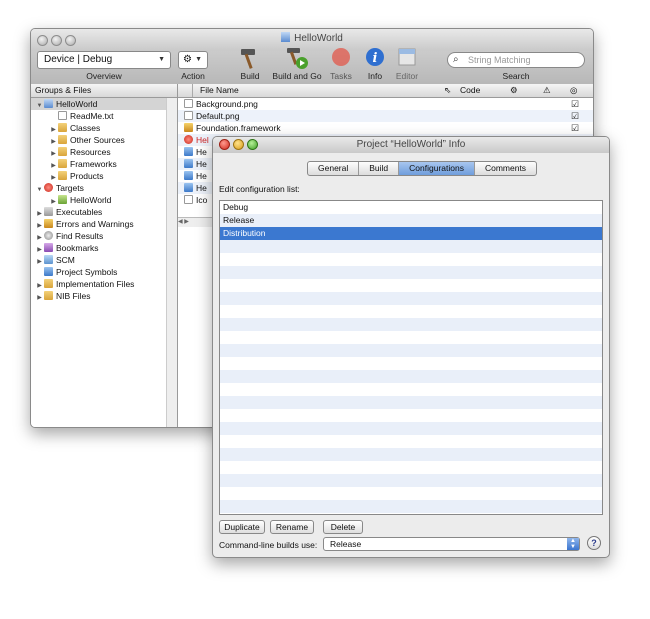 The image size is (650, 619). What do you see at coordinates (343, 527) in the screenshot?
I see `delete-button: Delete` at bounding box center [343, 527].